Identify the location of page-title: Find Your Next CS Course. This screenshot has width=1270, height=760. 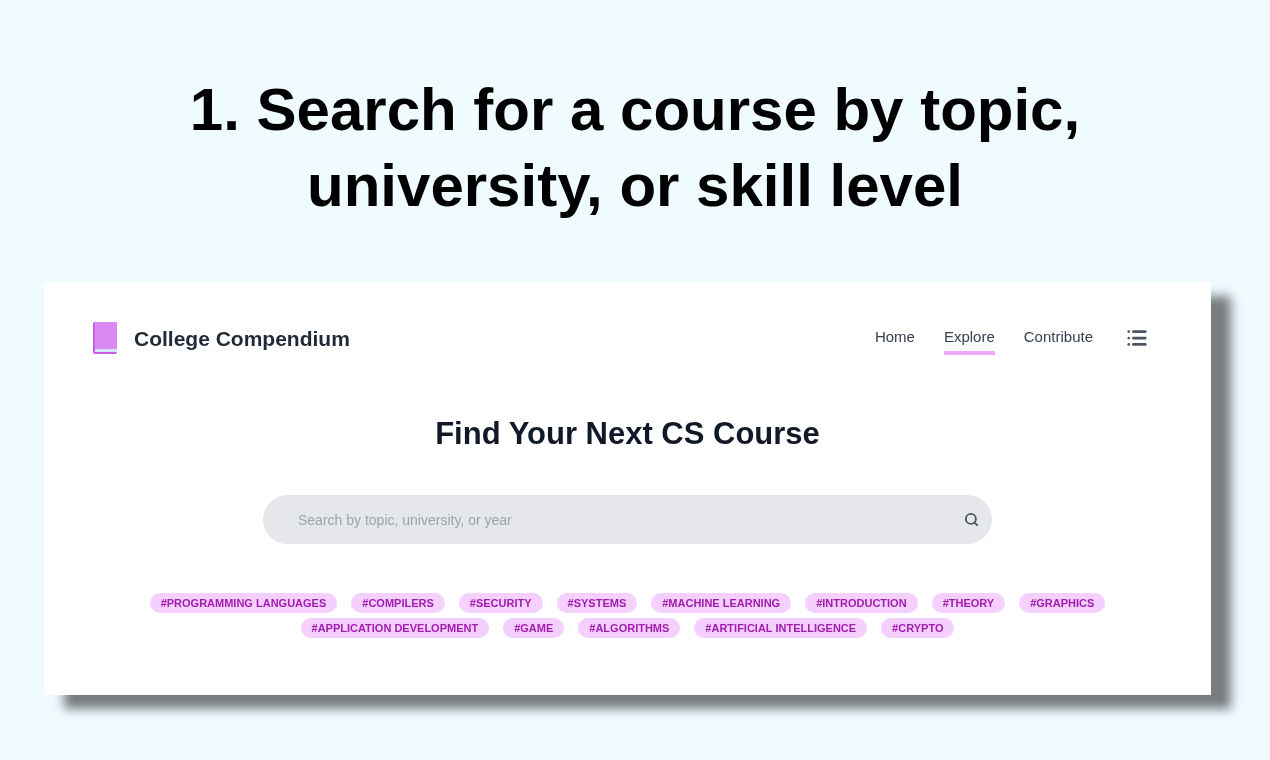
(627, 433).